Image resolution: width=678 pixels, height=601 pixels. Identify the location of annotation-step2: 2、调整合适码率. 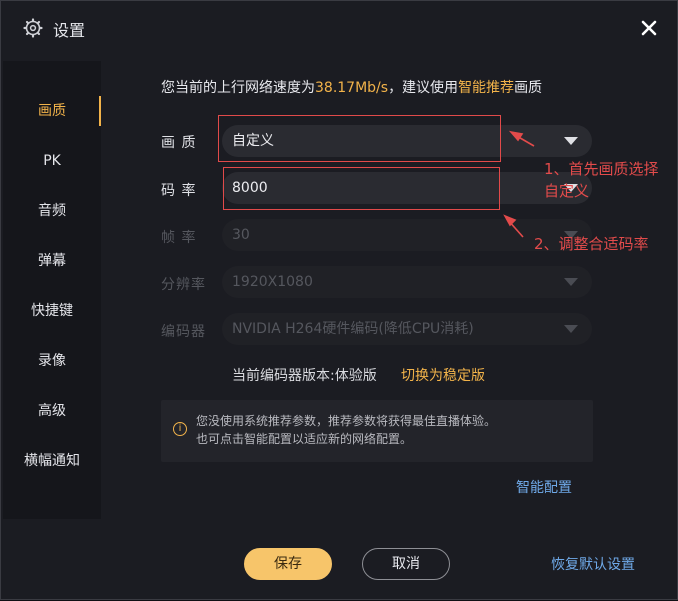
(591, 244).